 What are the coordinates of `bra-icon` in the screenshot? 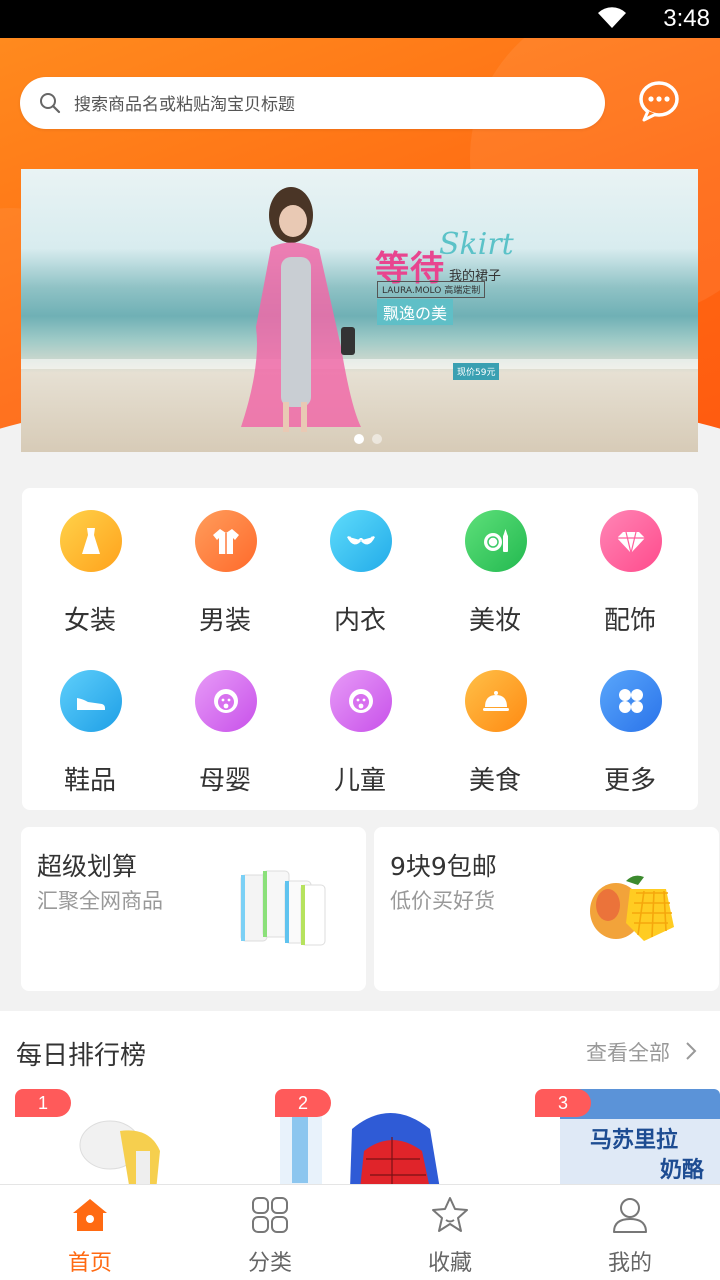 It's located at (361, 541).